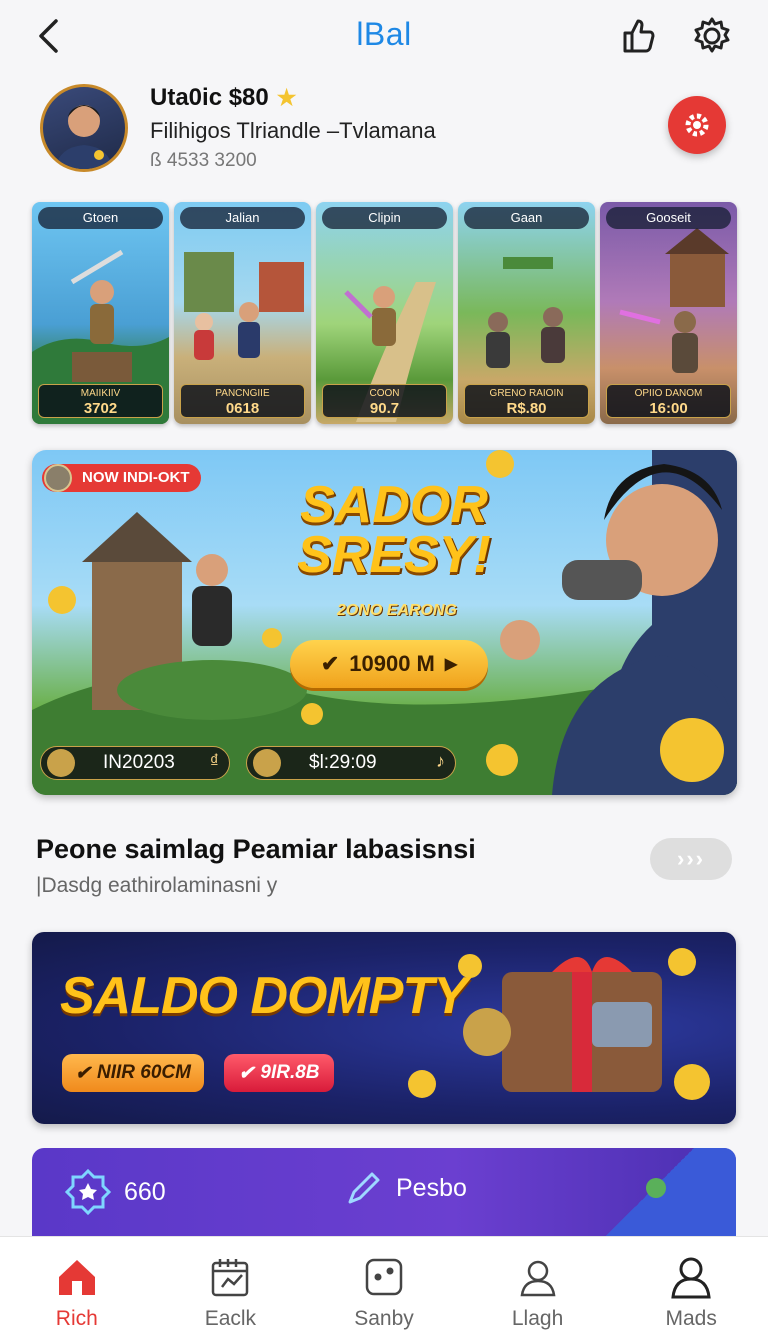  Describe the element at coordinates (100, 313) in the screenshot. I see `game-card: Gtoen MAIIKIIV 3702` at that location.